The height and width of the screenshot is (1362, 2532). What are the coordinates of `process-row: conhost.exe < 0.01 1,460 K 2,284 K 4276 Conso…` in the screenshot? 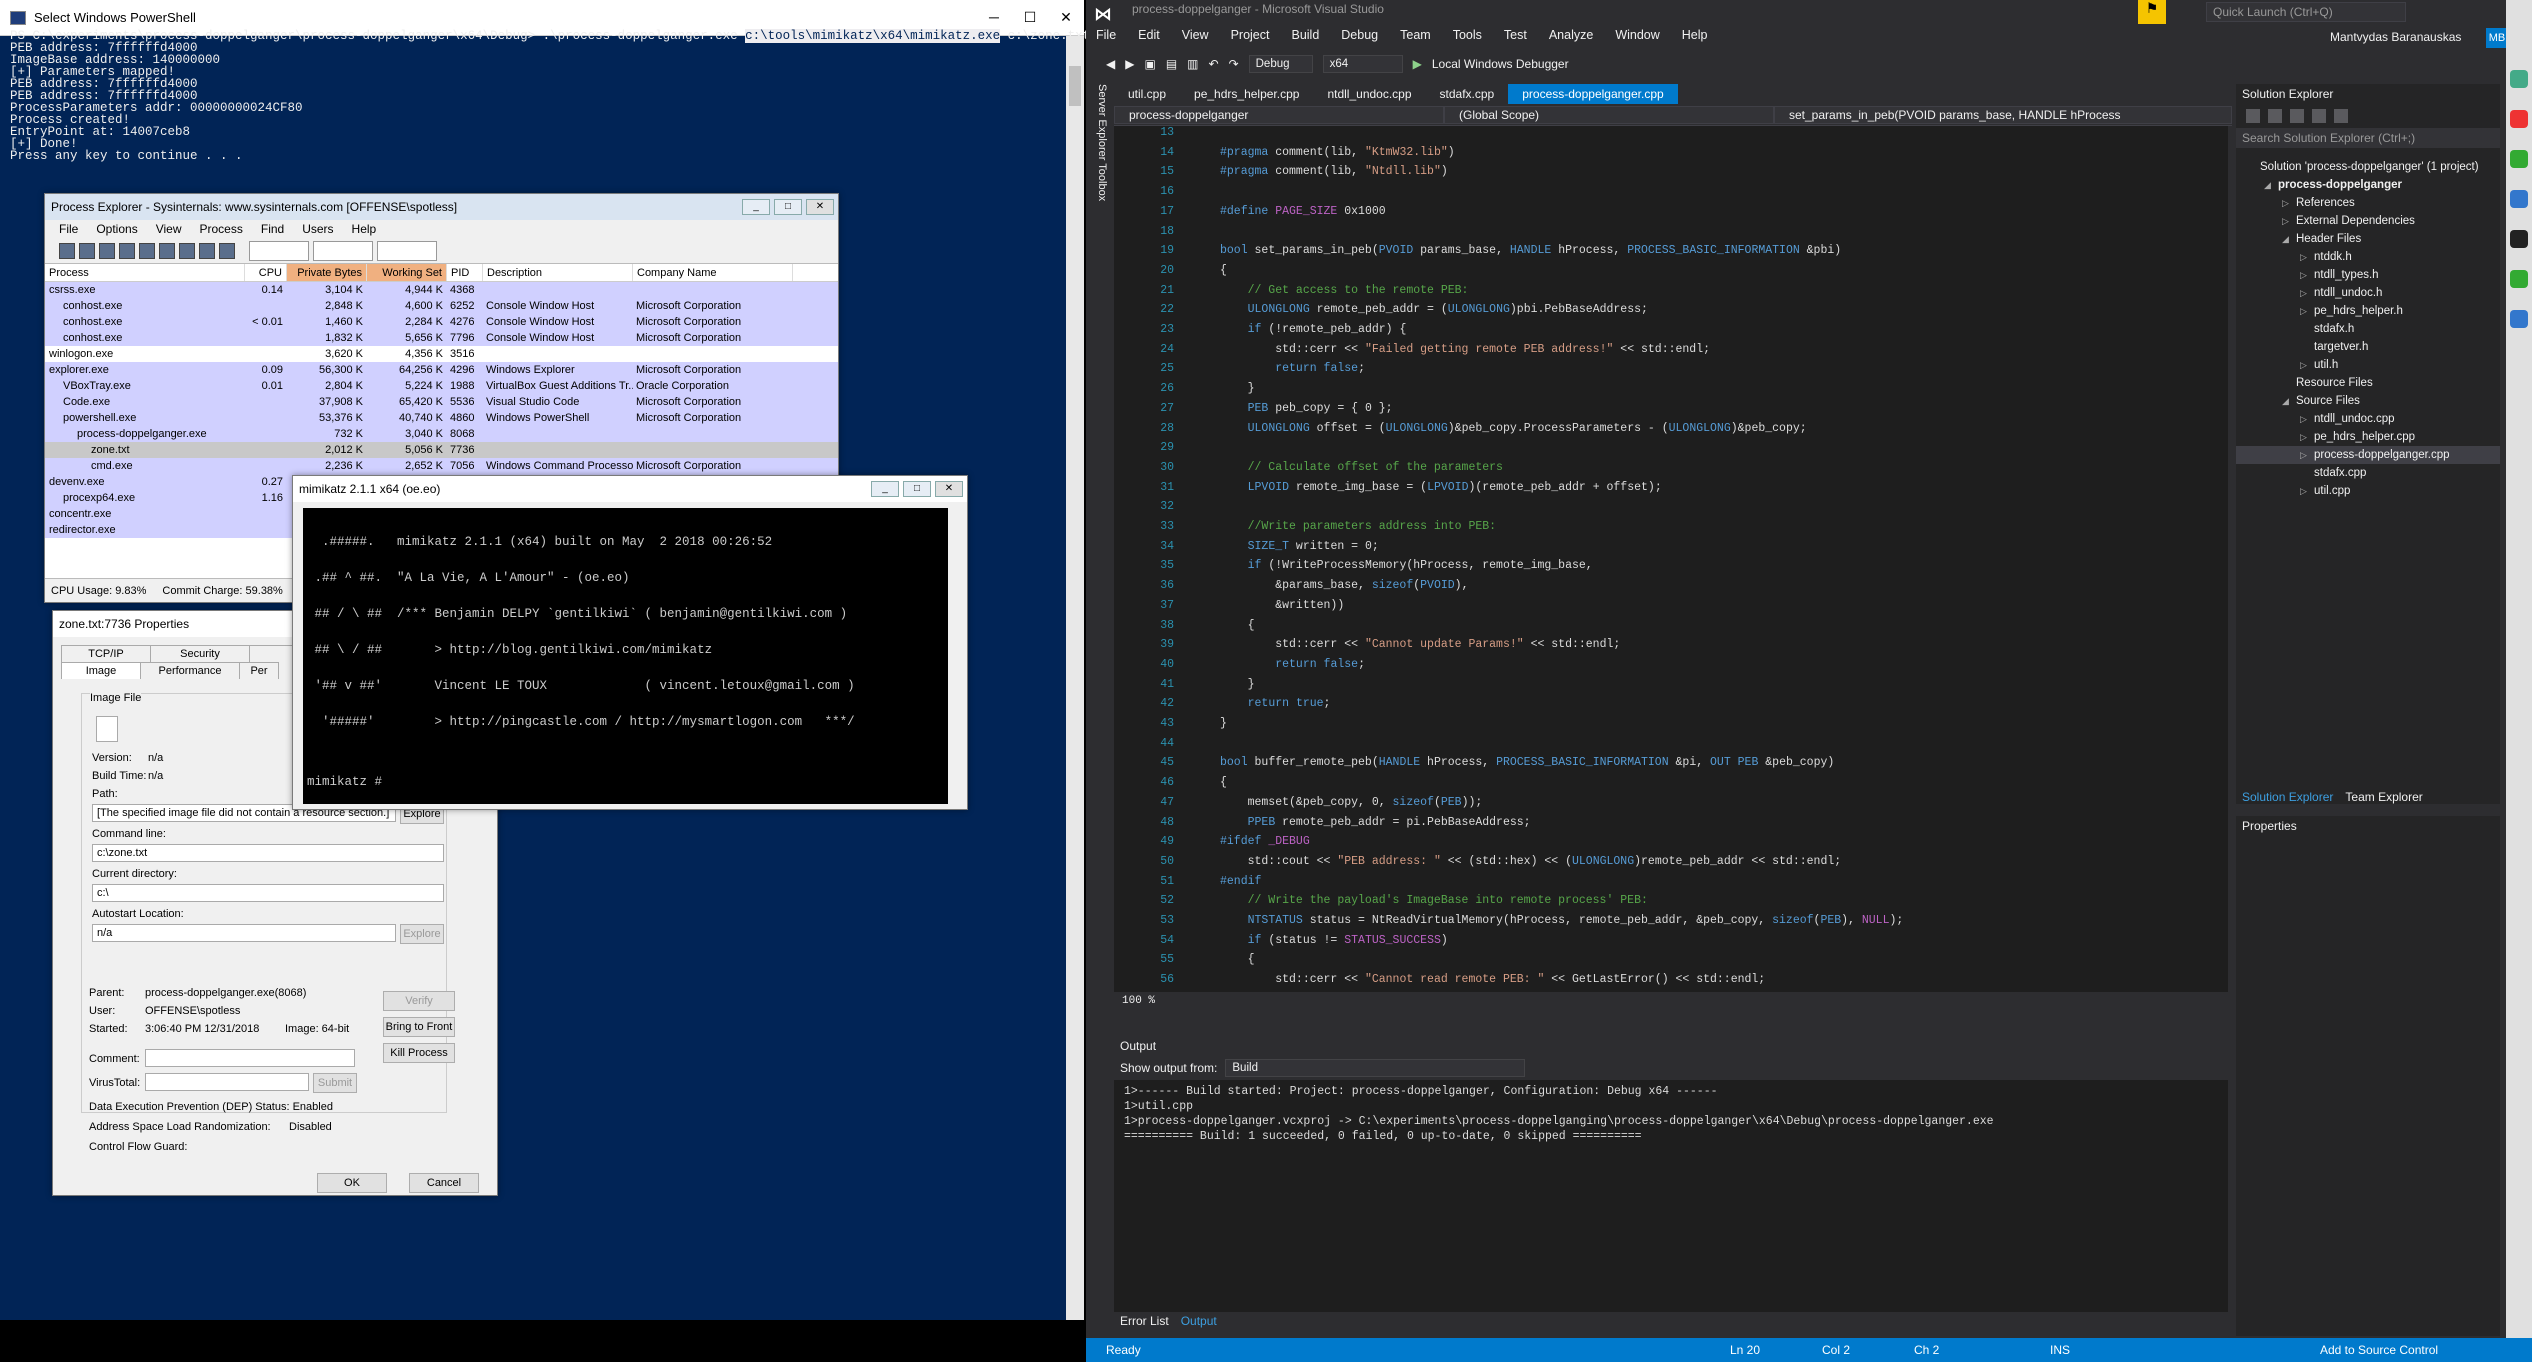 It's located at (441, 322).